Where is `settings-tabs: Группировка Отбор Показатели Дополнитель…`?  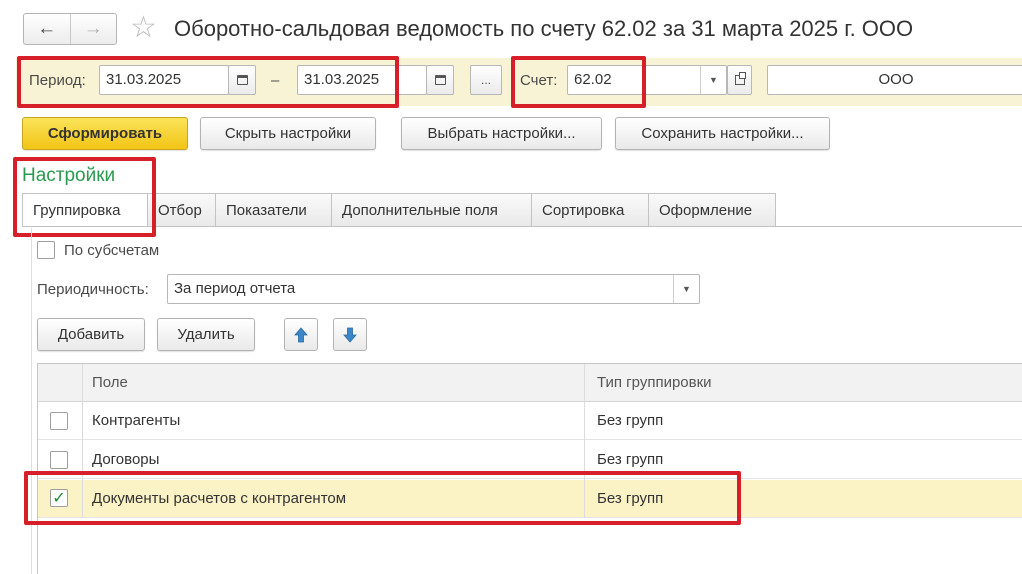
settings-tabs: Группировка Отбор Показатели Дополнитель… is located at coordinates (399, 210).